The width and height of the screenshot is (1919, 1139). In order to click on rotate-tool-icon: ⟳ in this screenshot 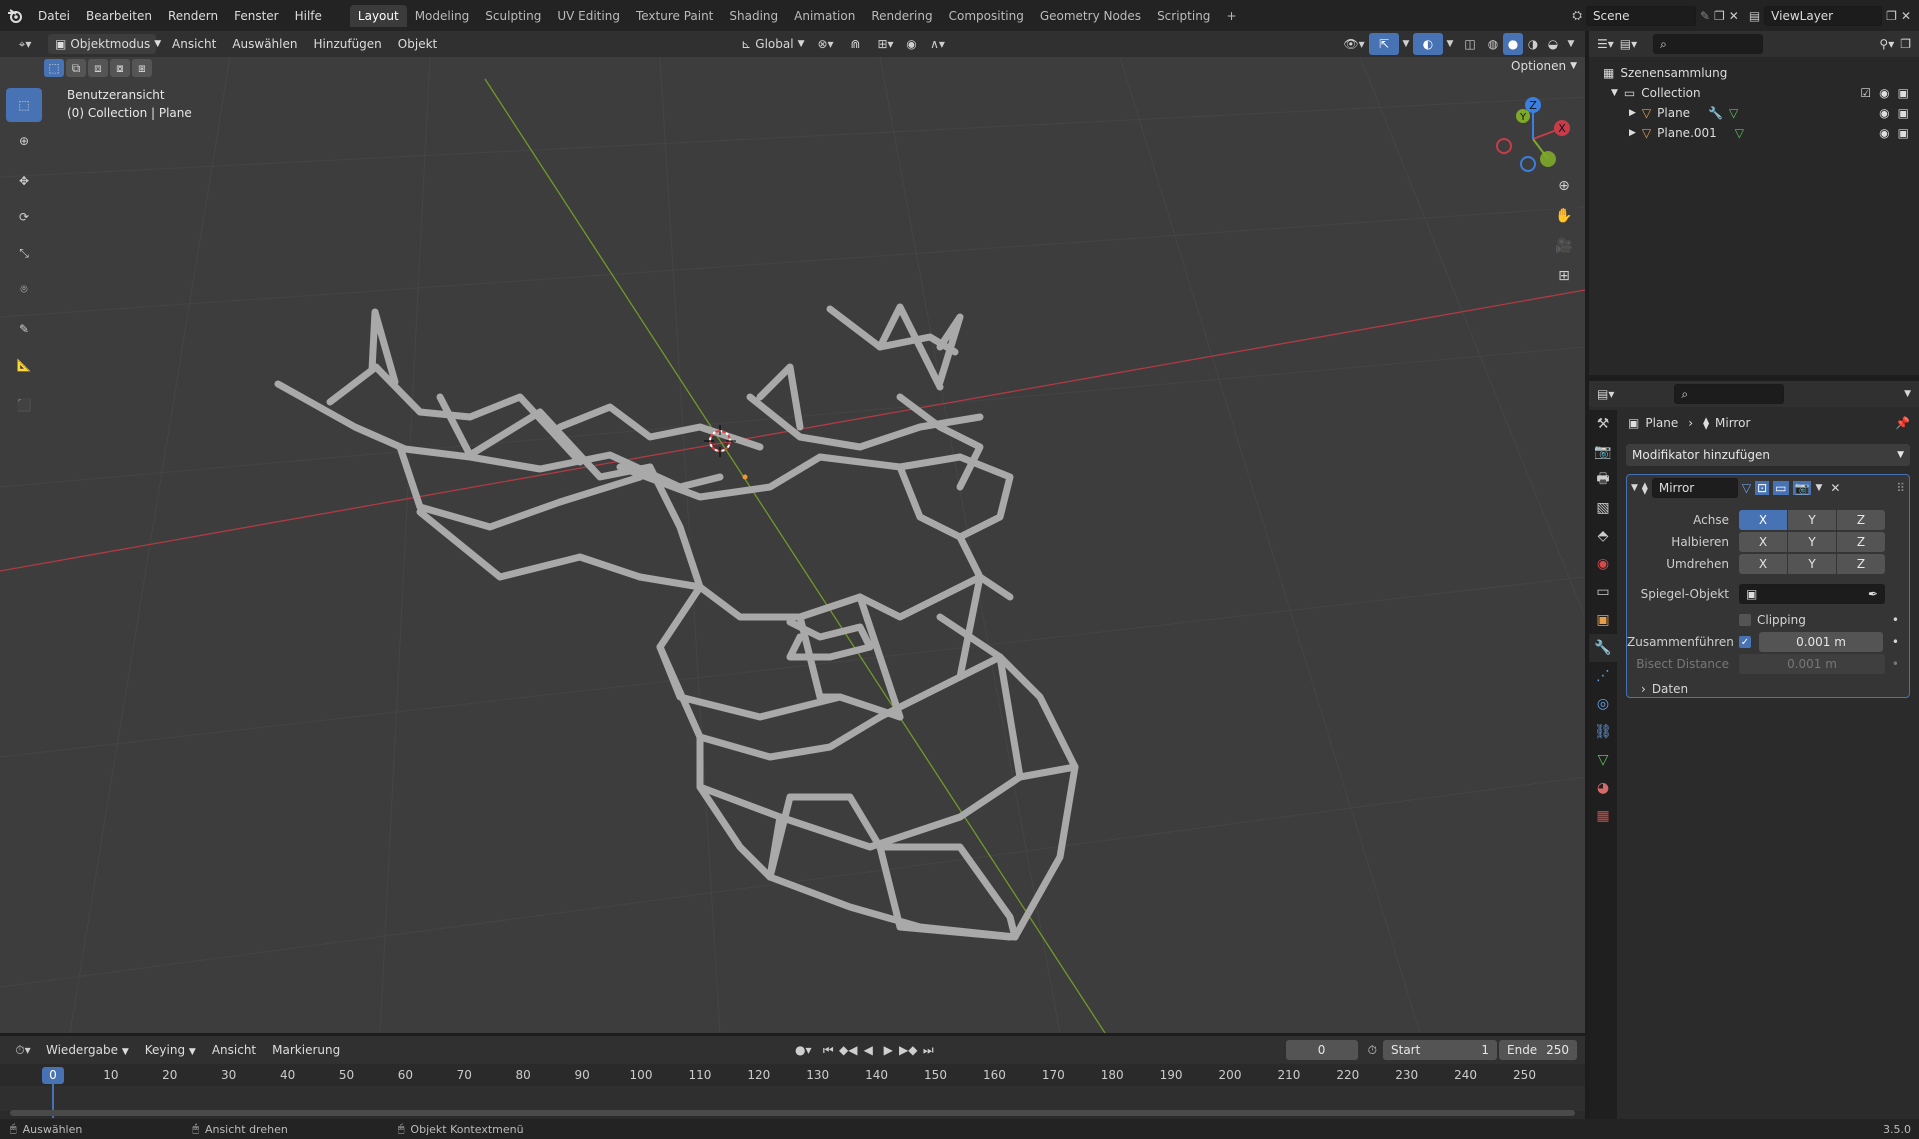, I will do `click(24, 217)`.